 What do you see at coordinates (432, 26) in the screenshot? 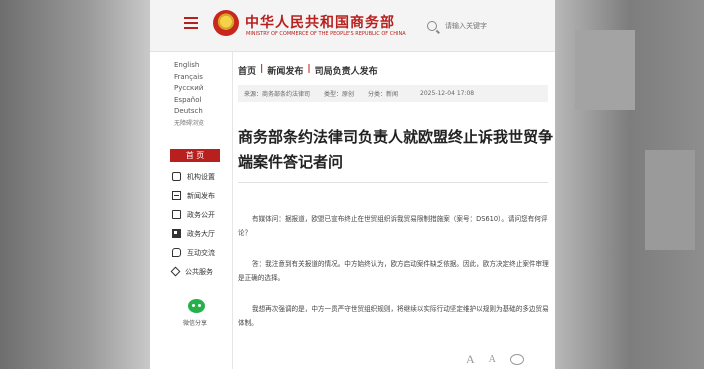
I see `search-icon` at bounding box center [432, 26].